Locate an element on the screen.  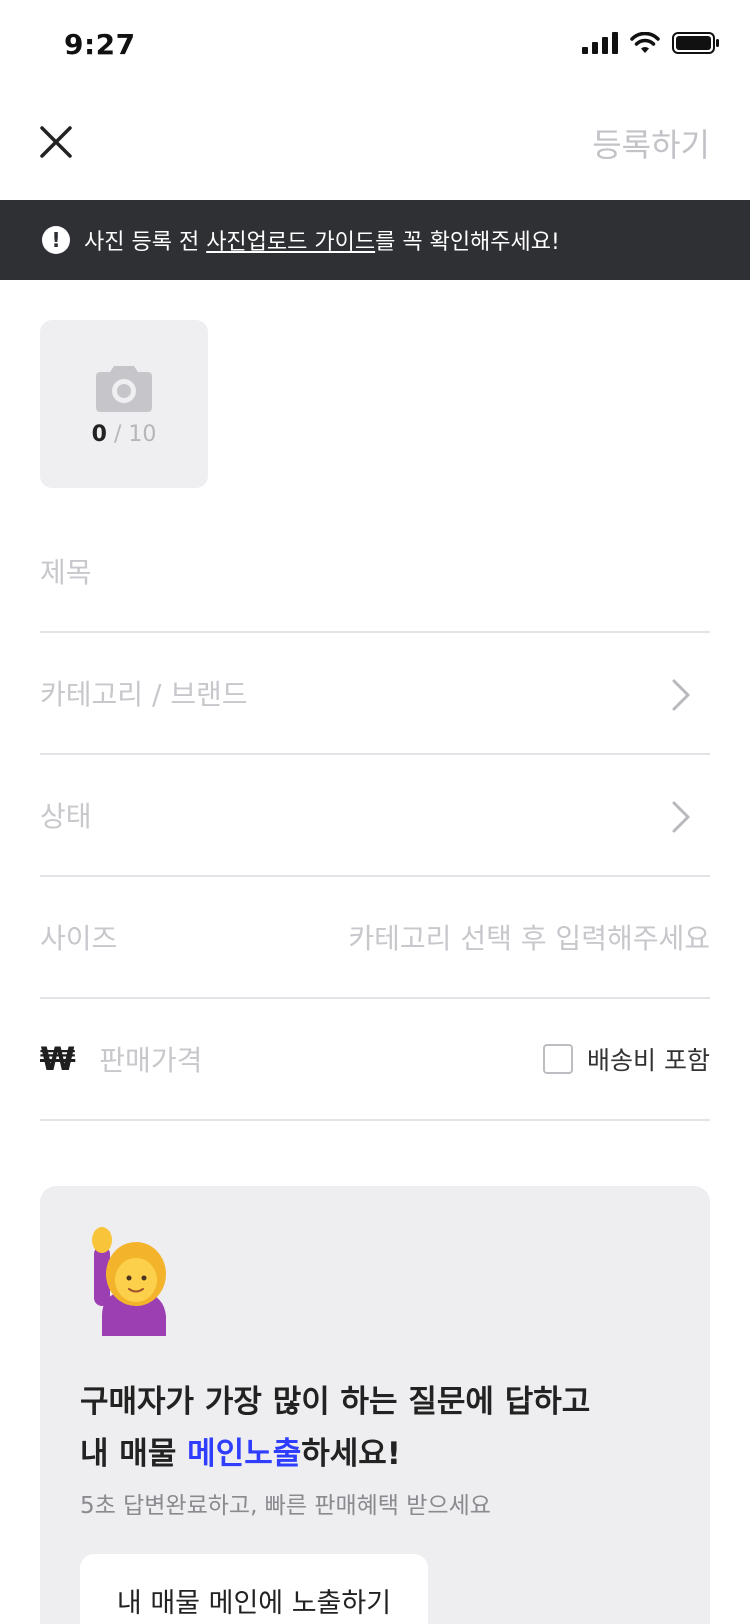
photo-upload-button: 0 / 10 is located at coordinates (124, 404).